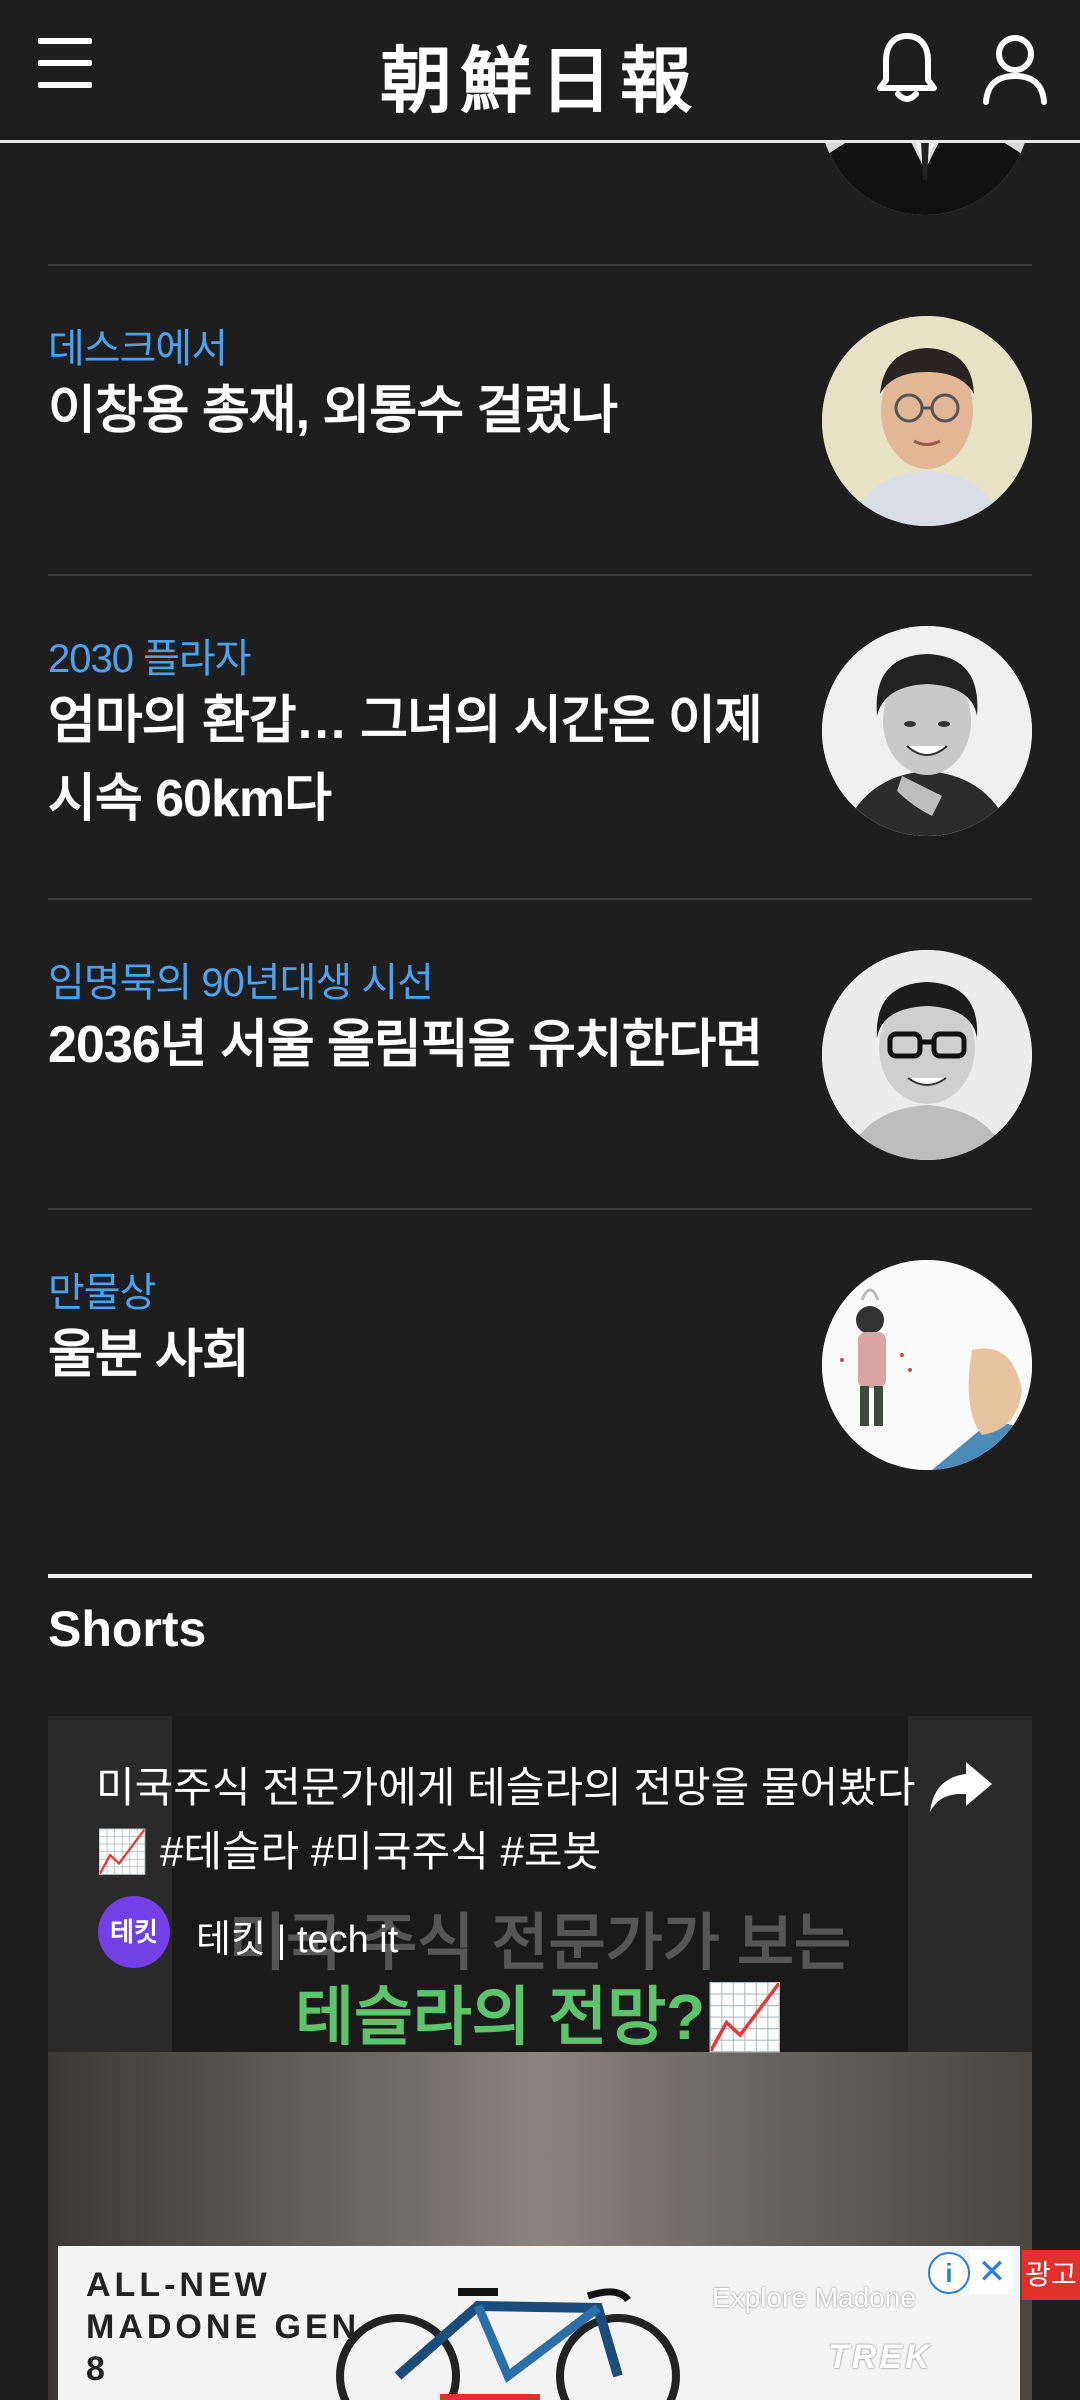 The height and width of the screenshot is (2400, 1080). I want to click on share-arrow-icon, so click(961, 1786).